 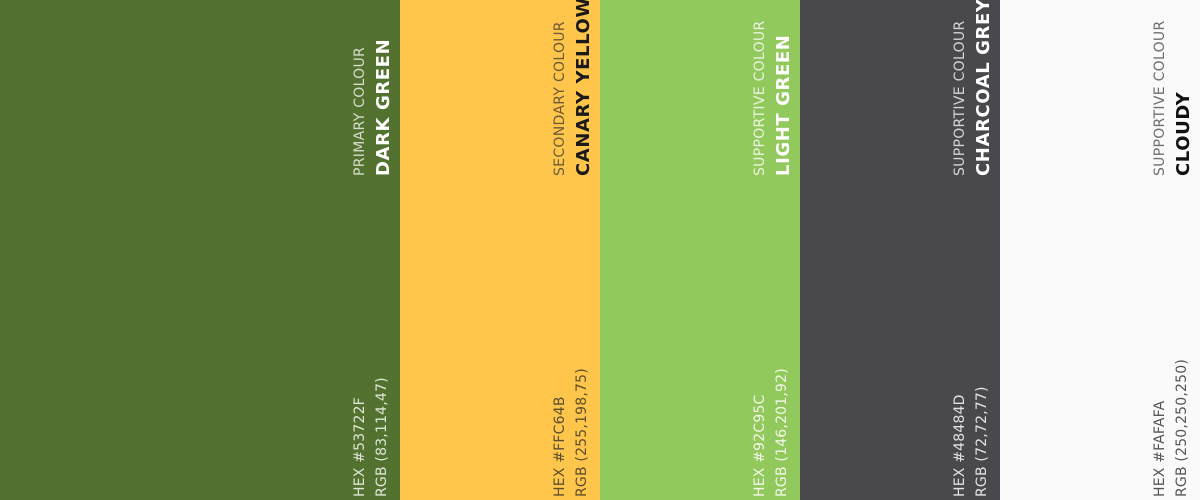 What do you see at coordinates (1182, 427) in the screenshot?
I see `swatch-rgb-value: RGB (250,250,250)` at bounding box center [1182, 427].